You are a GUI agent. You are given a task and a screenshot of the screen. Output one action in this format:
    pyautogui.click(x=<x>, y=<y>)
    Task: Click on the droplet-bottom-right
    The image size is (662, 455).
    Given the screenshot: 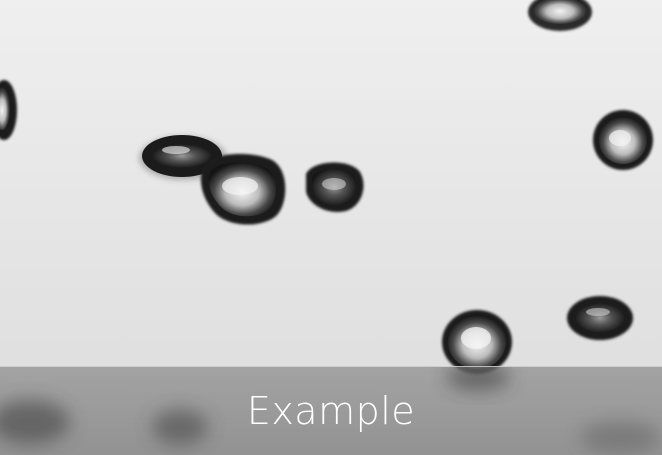 What is the action you would take?
    pyautogui.click(x=600, y=318)
    